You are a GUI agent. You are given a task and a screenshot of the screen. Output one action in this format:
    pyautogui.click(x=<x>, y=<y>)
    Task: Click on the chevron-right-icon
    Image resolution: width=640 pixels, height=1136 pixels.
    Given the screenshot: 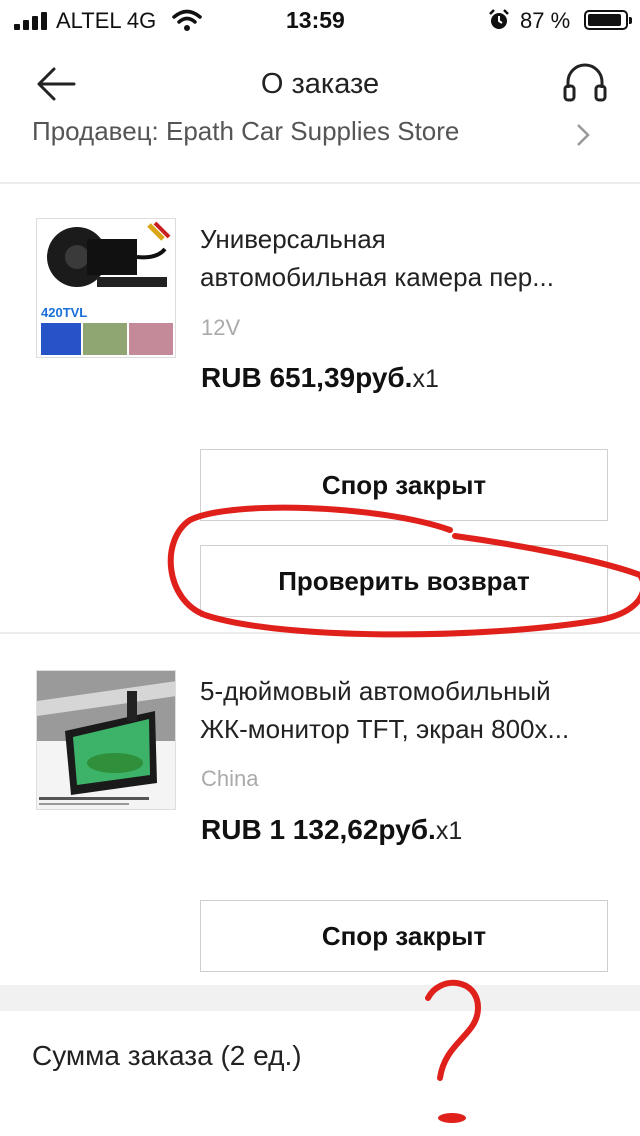 What is the action you would take?
    pyautogui.click(x=583, y=135)
    